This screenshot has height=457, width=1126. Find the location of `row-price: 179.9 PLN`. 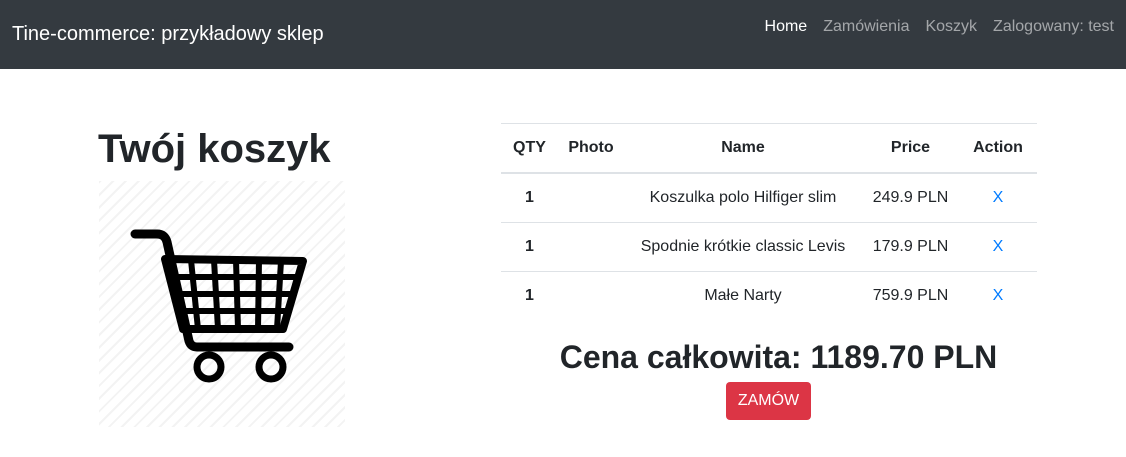

row-price: 179.9 PLN is located at coordinates (910, 247).